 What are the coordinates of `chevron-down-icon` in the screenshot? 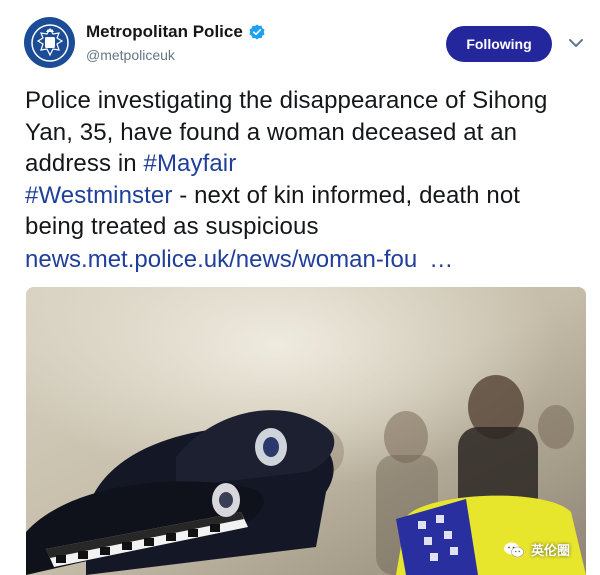 It's located at (576, 43).